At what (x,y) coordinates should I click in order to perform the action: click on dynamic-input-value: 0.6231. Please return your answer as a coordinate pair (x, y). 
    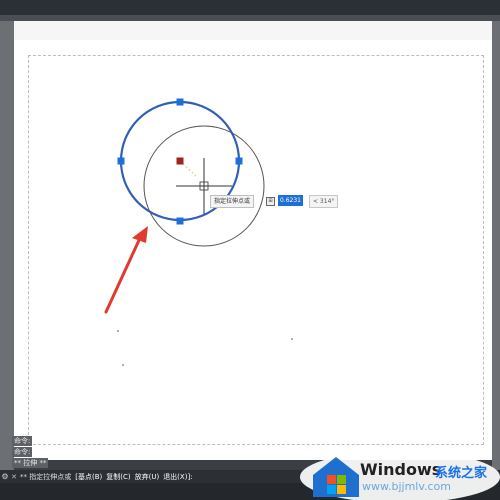
    Looking at the image, I should click on (290, 200).